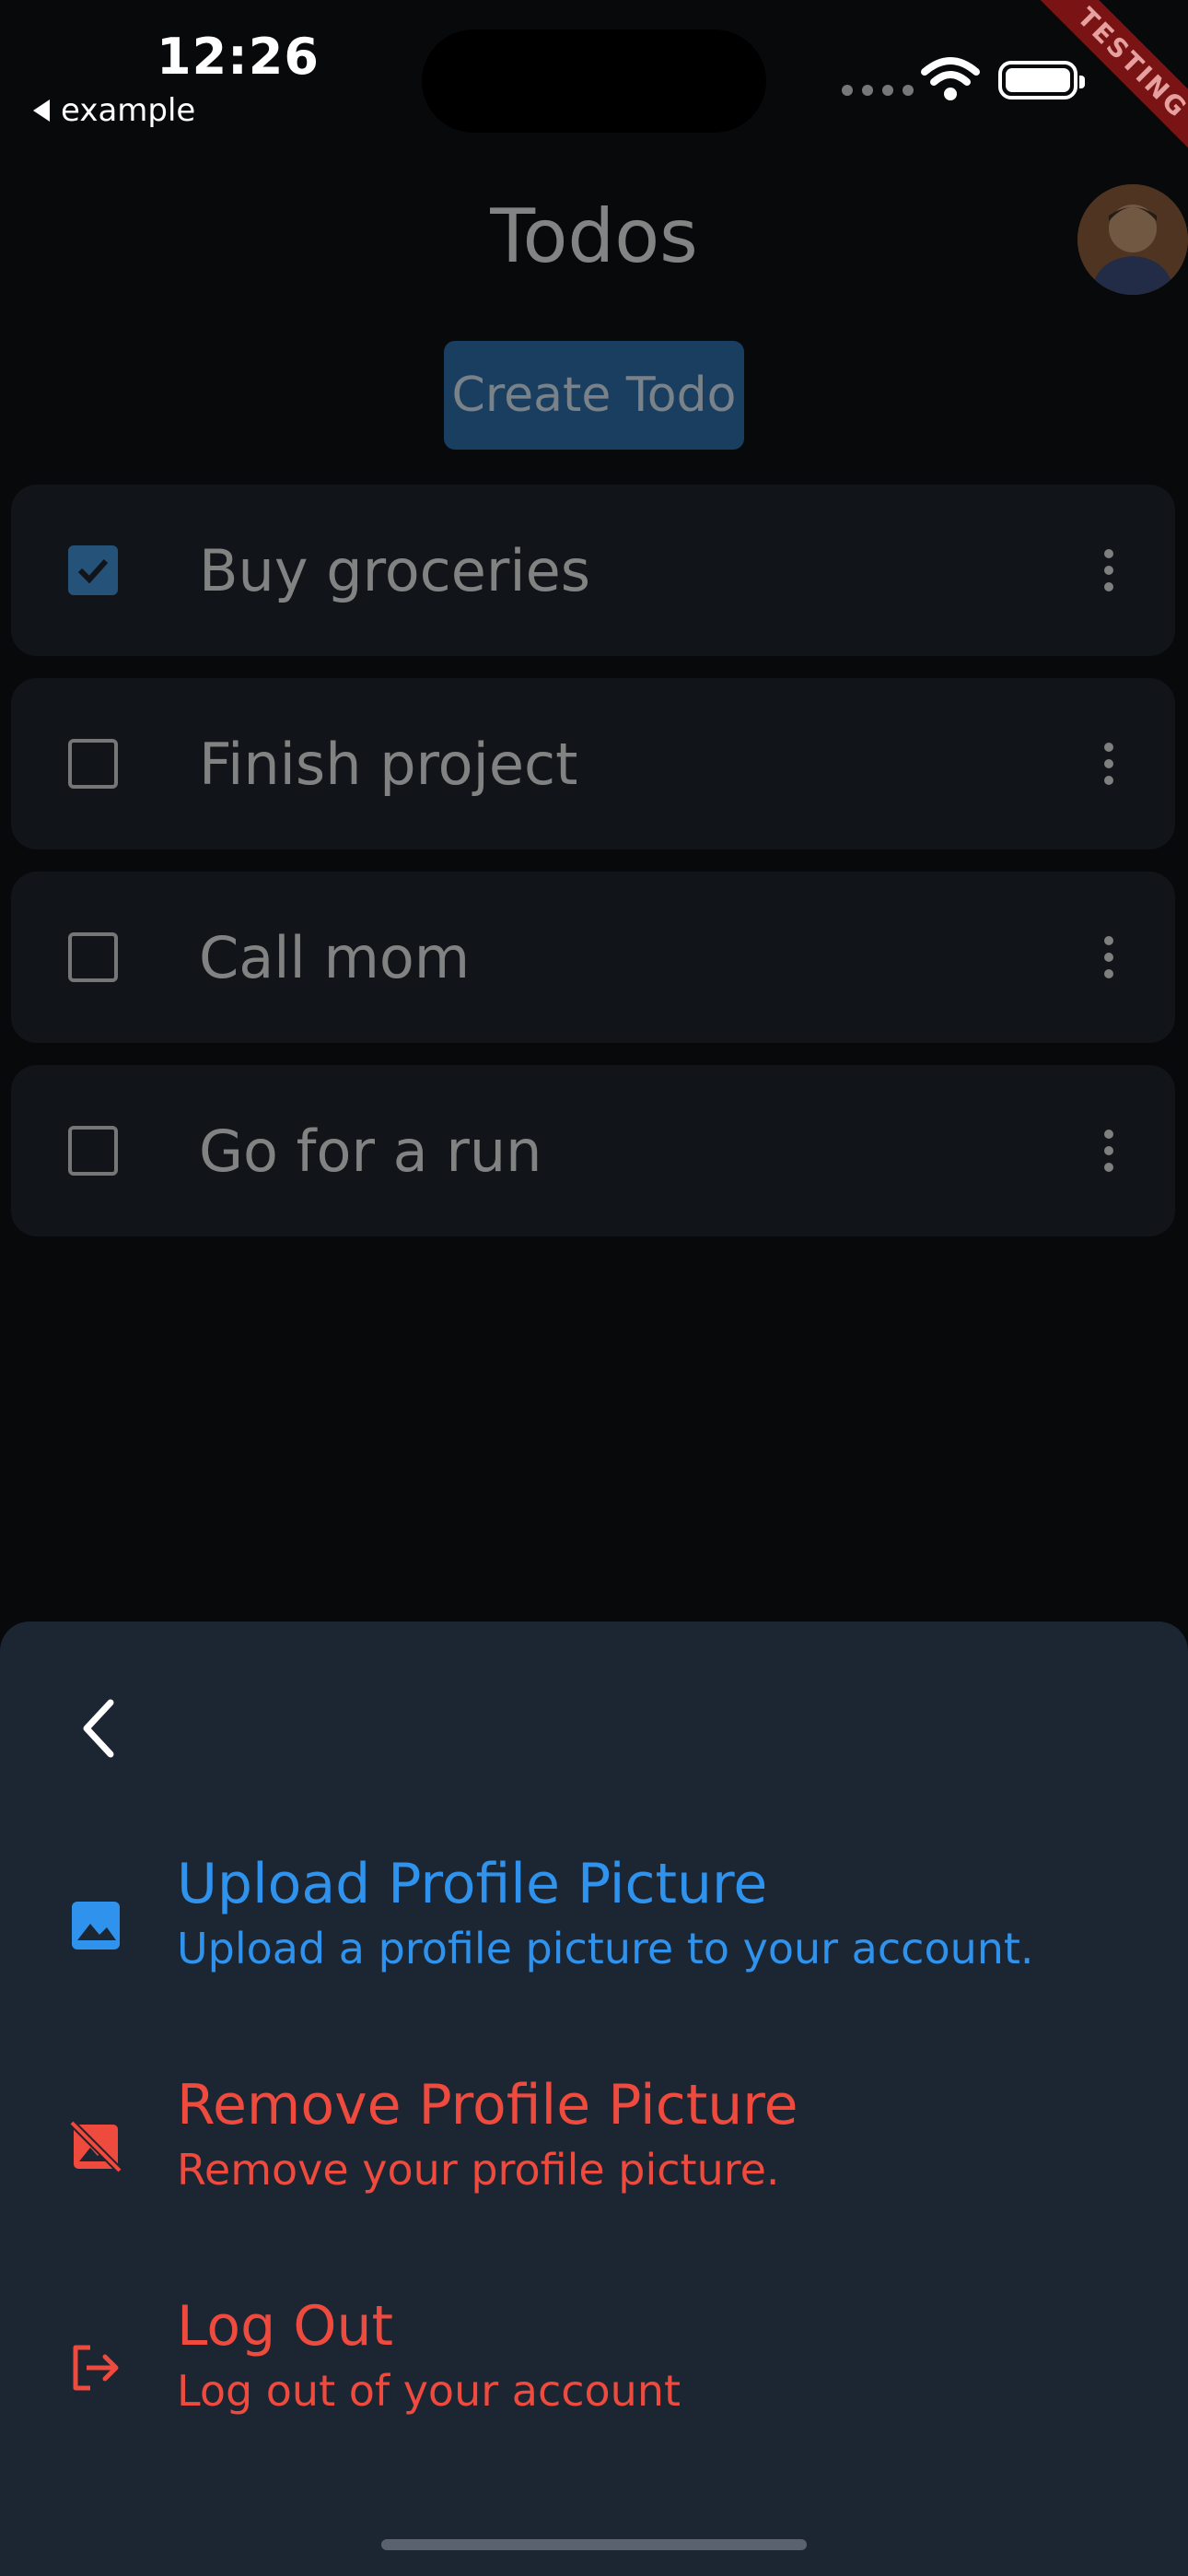 The height and width of the screenshot is (2576, 1188). Describe the element at coordinates (594, 2544) in the screenshot. I see `home-indicator` at that location.